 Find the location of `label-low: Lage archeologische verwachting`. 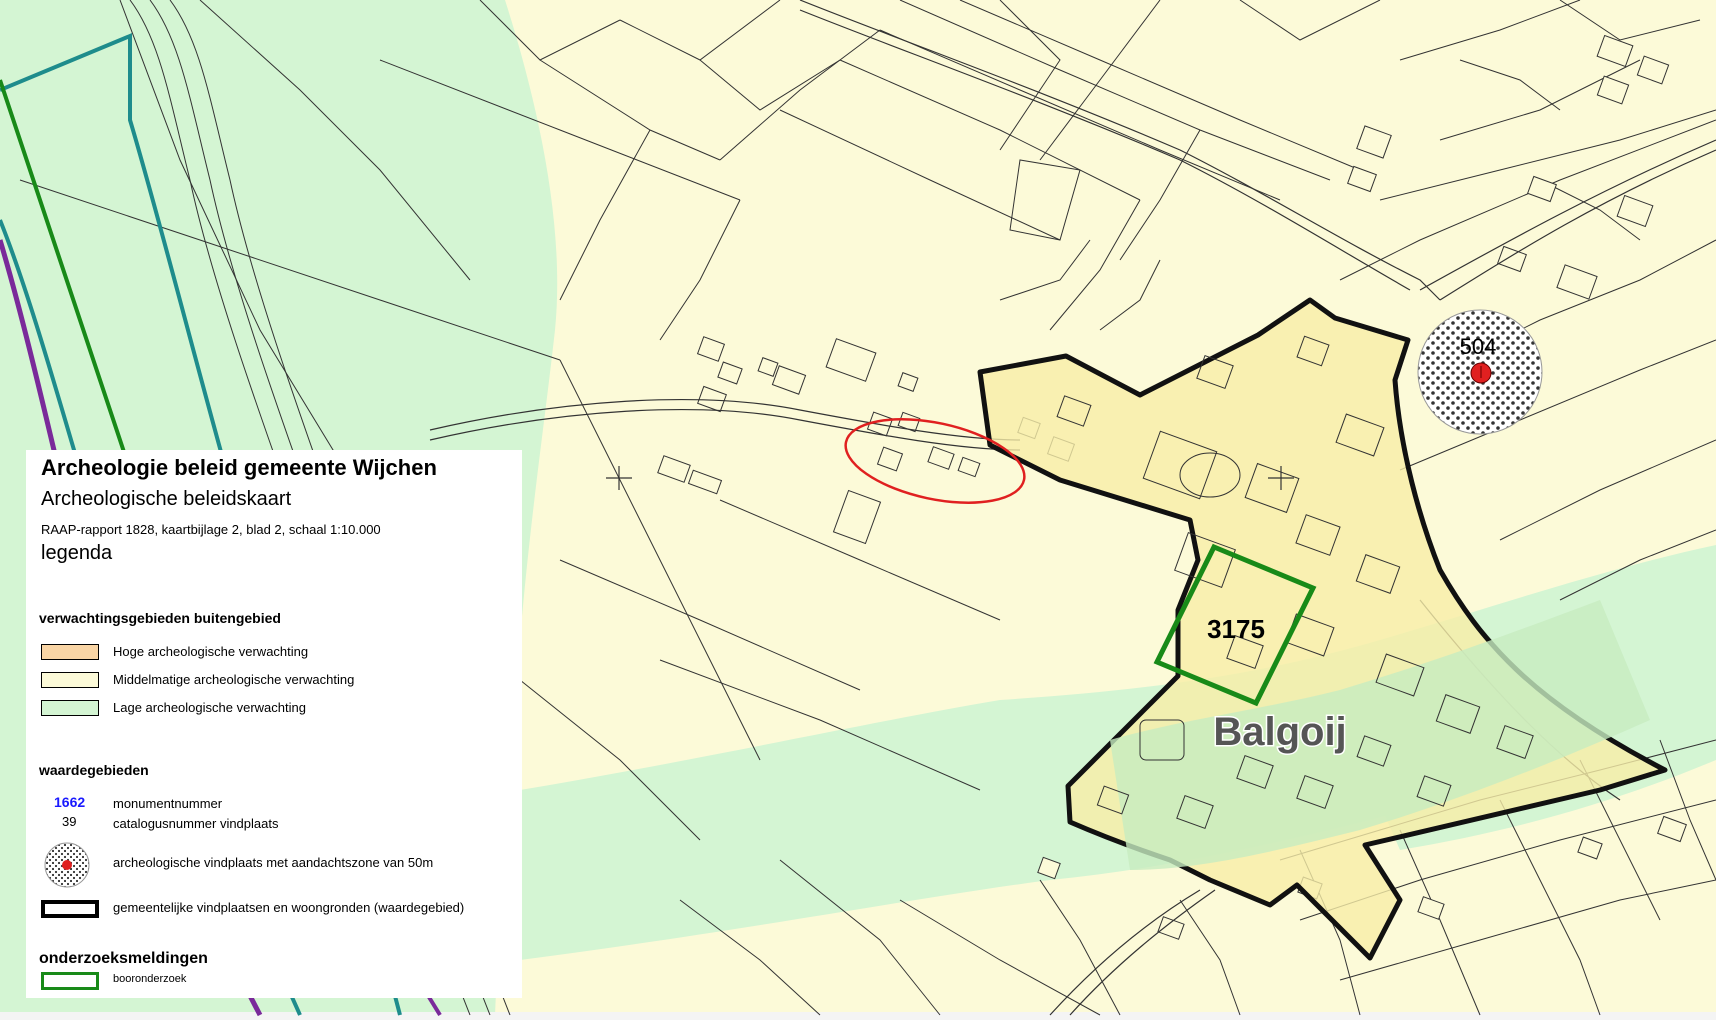

label-low: Lage archeologische verwachting is located at coordinates (209, 707).